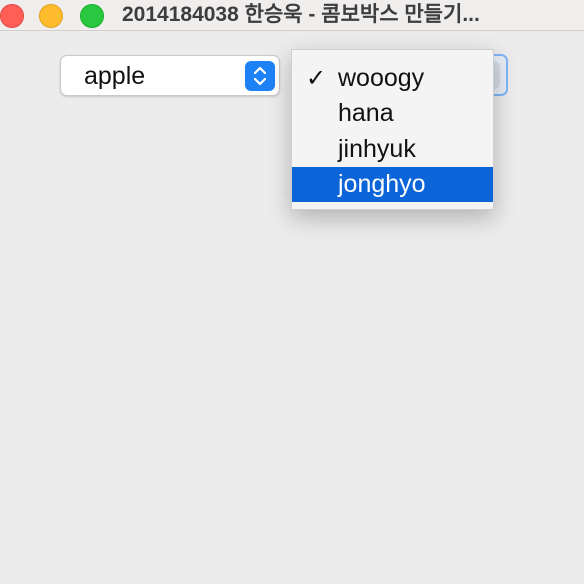  Describe the element at coordinates (316, 78) in the screenshot. I see `checkmark-icon: ✓` at that location.